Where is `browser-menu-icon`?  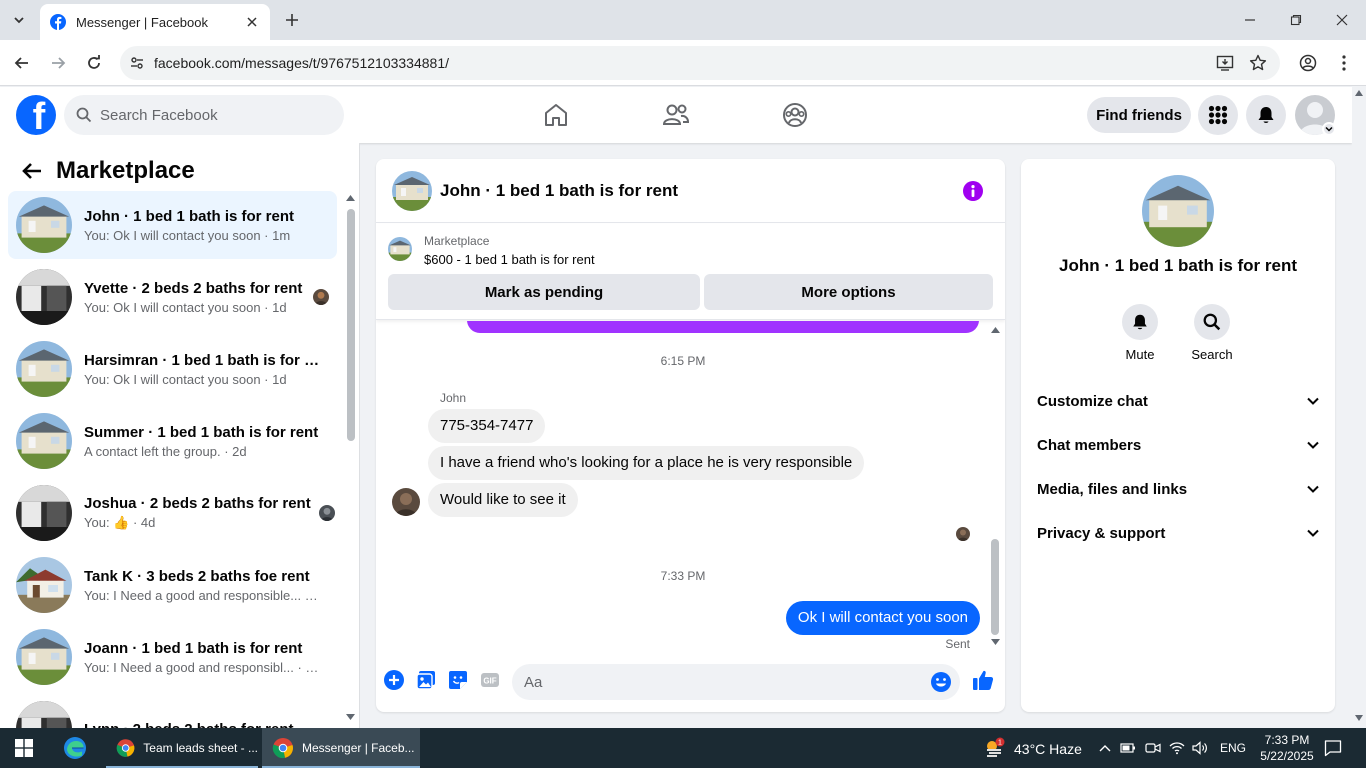 browser-menu-icon is located at coordinates (1344, 63).